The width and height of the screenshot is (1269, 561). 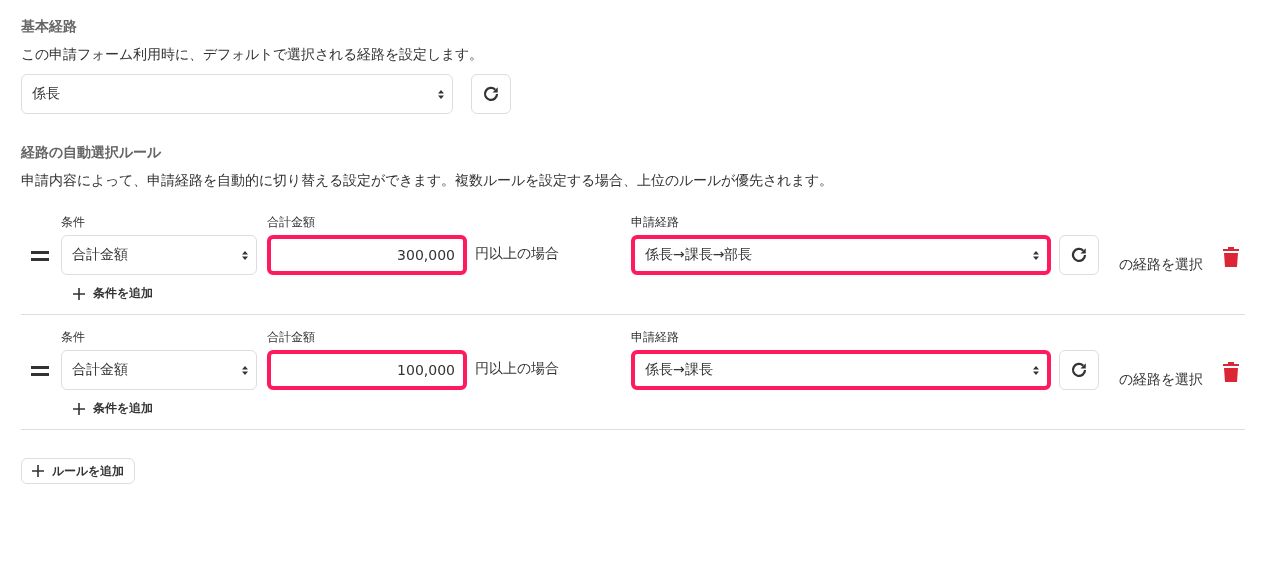 What do you see at coordinates (841, 370) in the screenshot?
I see `route-select: 係長→課長` at bounding box center [841, 370].